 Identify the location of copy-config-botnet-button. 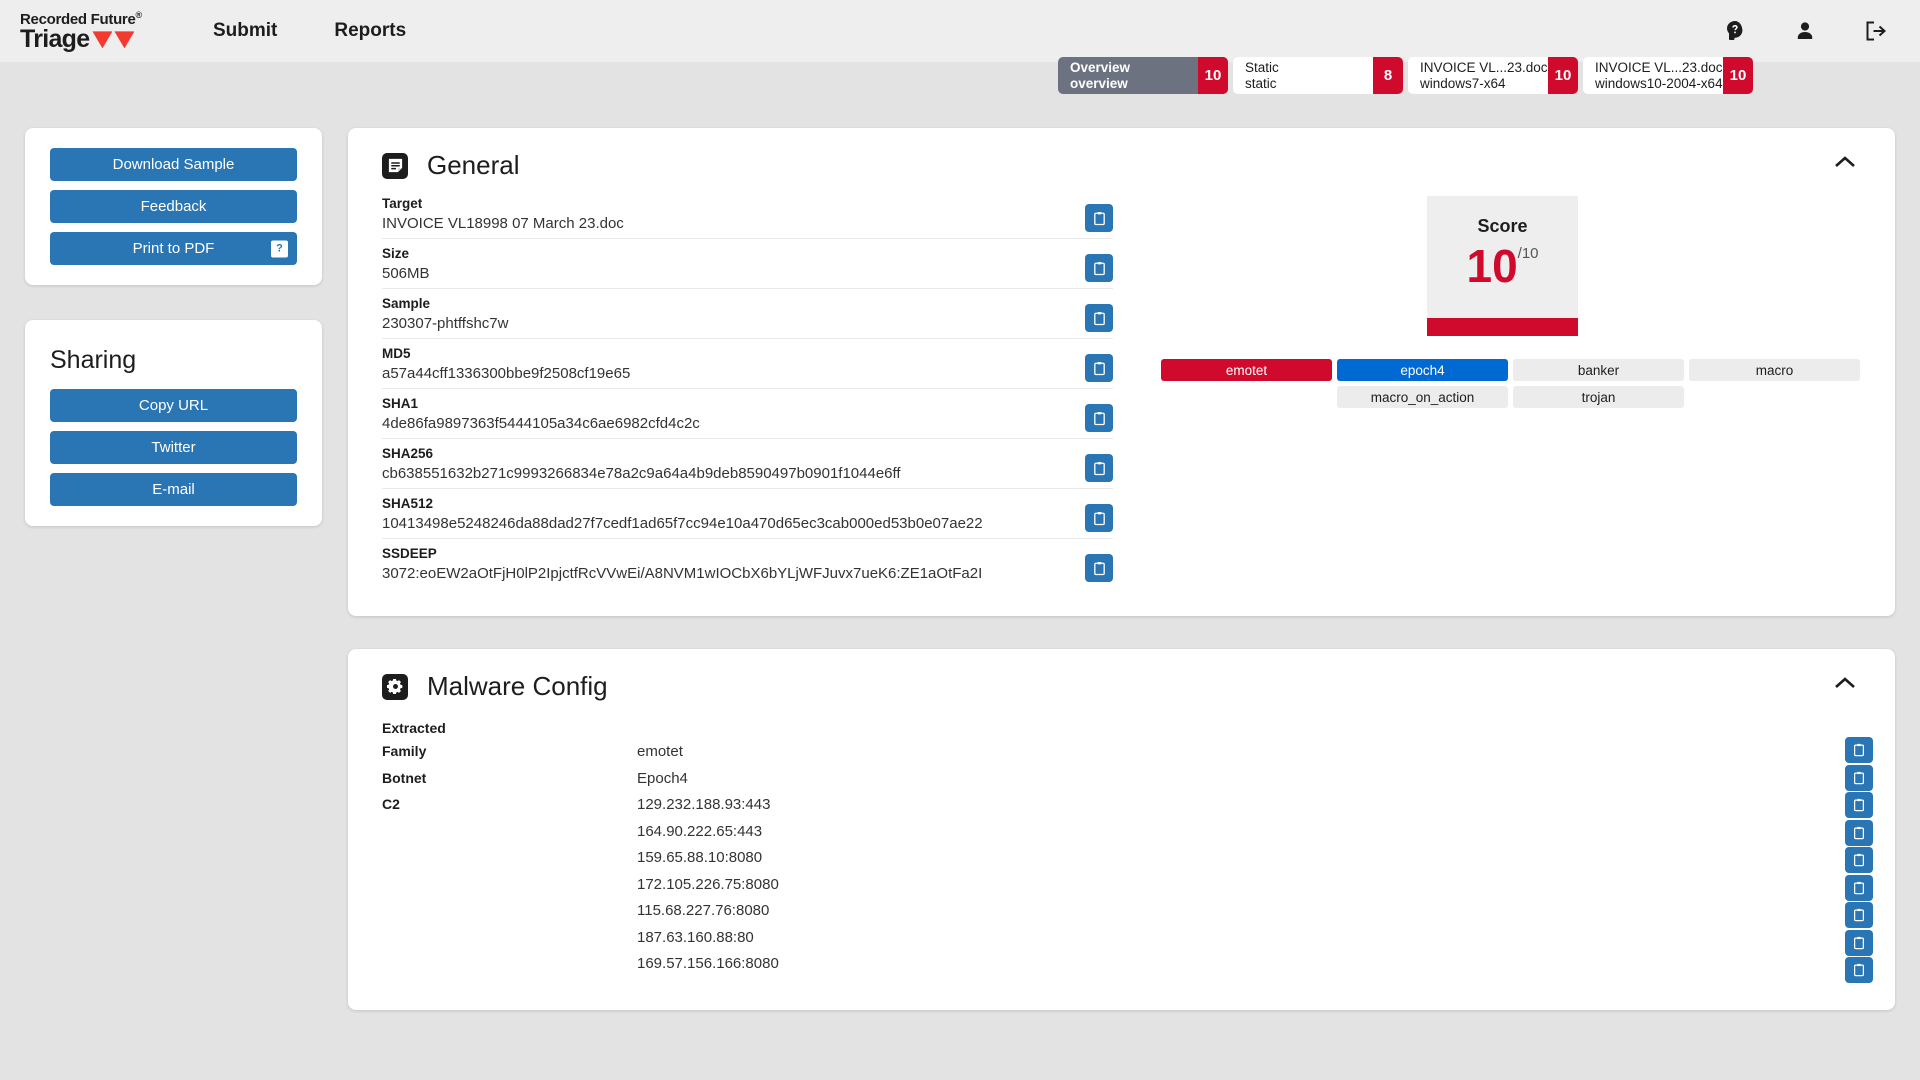
(1859, 777).